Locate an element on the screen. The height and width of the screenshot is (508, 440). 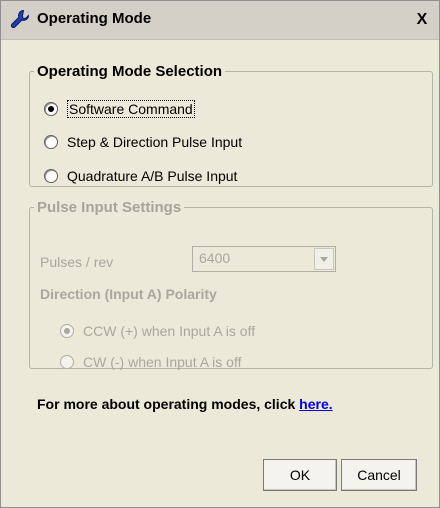
radio-label-step-direction: Step & Direction Pulse Input is located at coordinates (155, 142).